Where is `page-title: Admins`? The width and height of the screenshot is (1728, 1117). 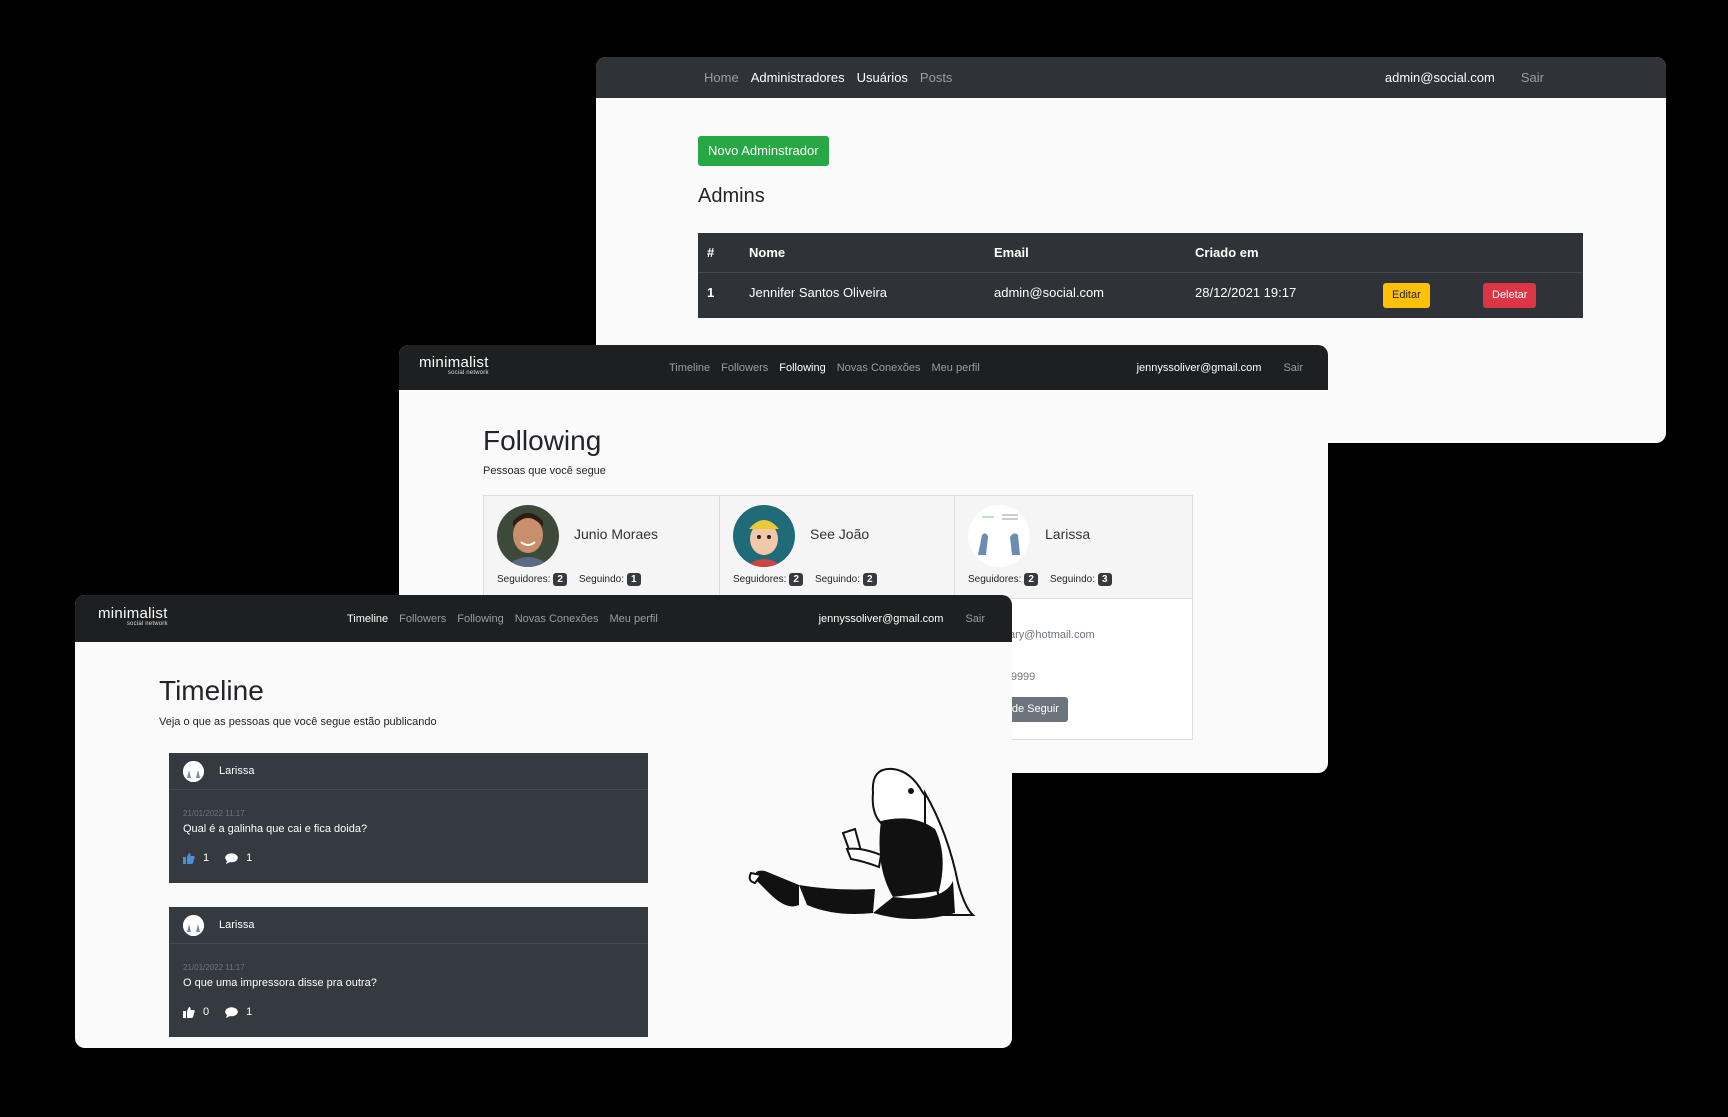
page-title: Admins is located at coordinates (731, 196).